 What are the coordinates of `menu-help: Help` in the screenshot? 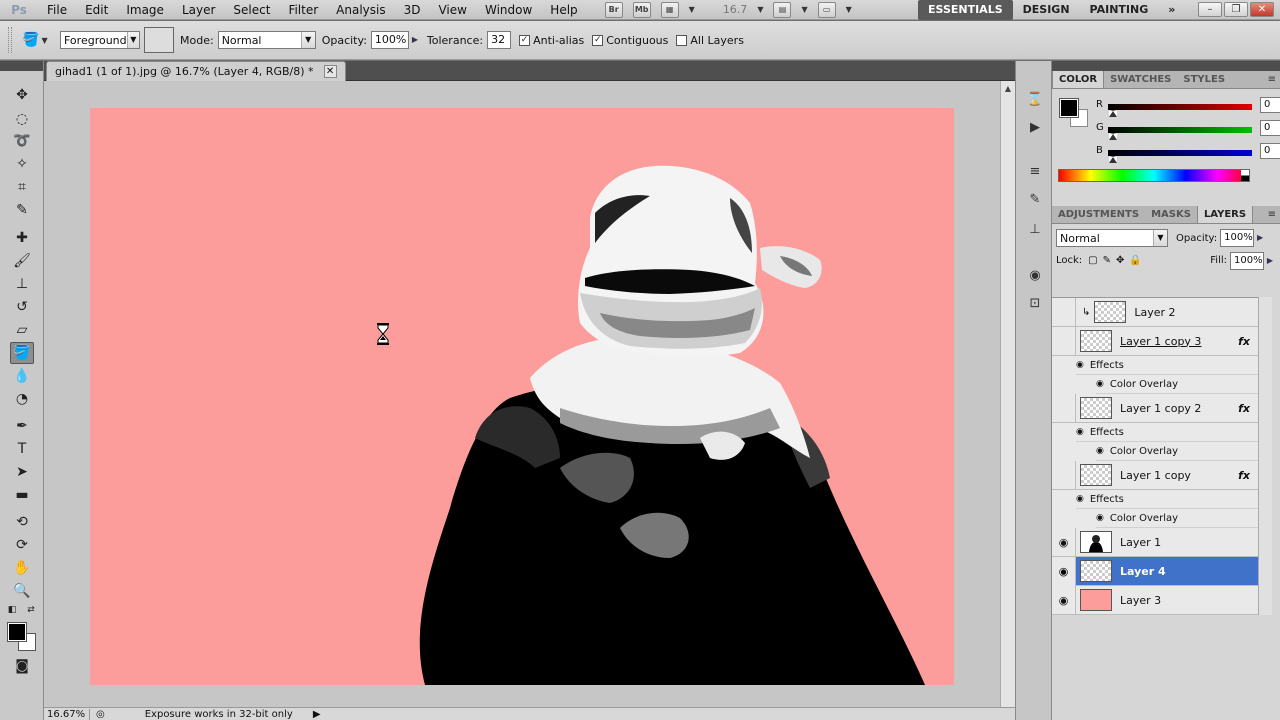 It's located at (563, 10).